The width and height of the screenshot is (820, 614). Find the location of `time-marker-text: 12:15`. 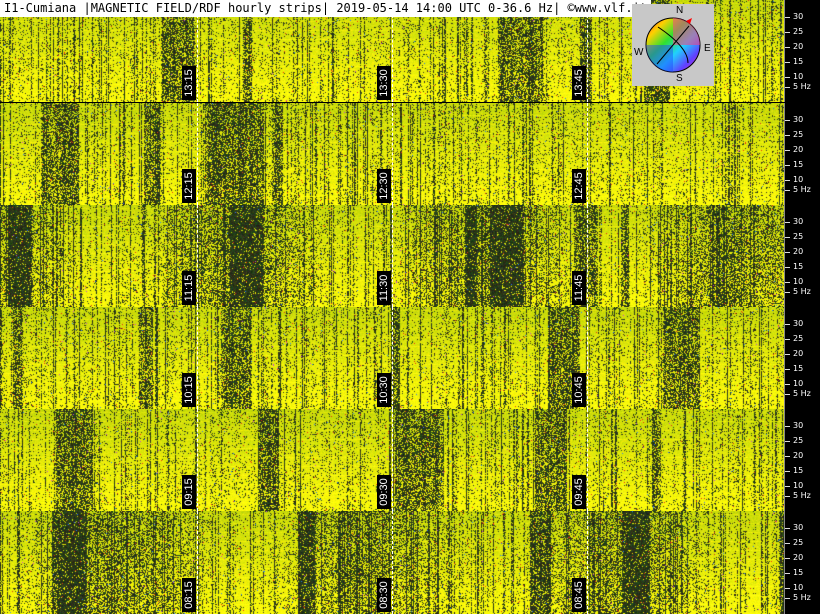

time-marker-text: 12:15 is located at coordinates (189, 186).